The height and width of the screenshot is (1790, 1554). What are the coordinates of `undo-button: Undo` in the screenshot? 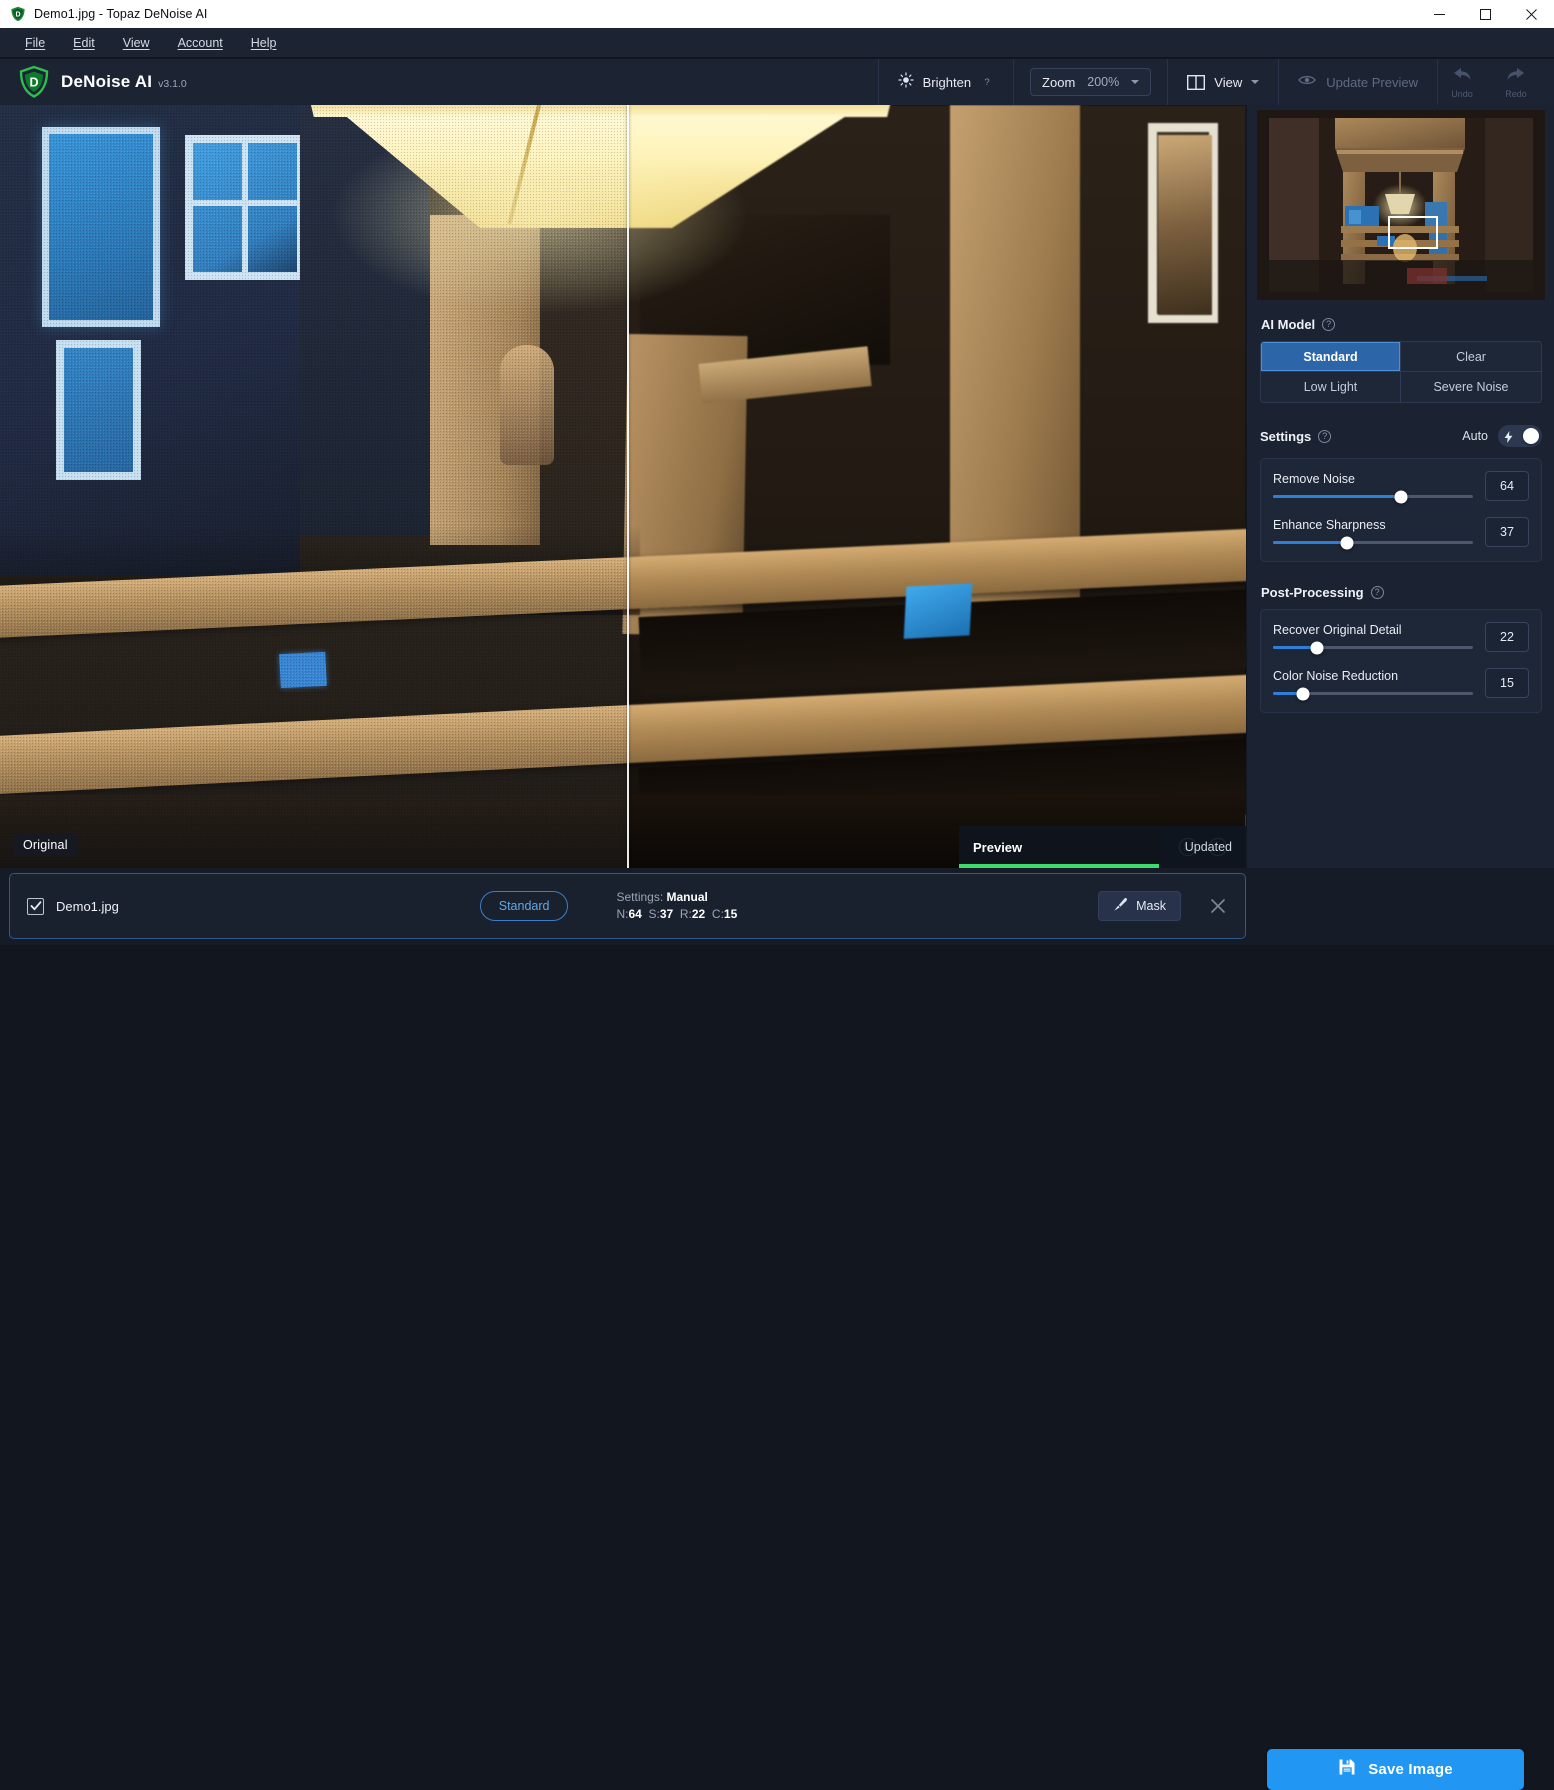 It's located at (1462, 82).